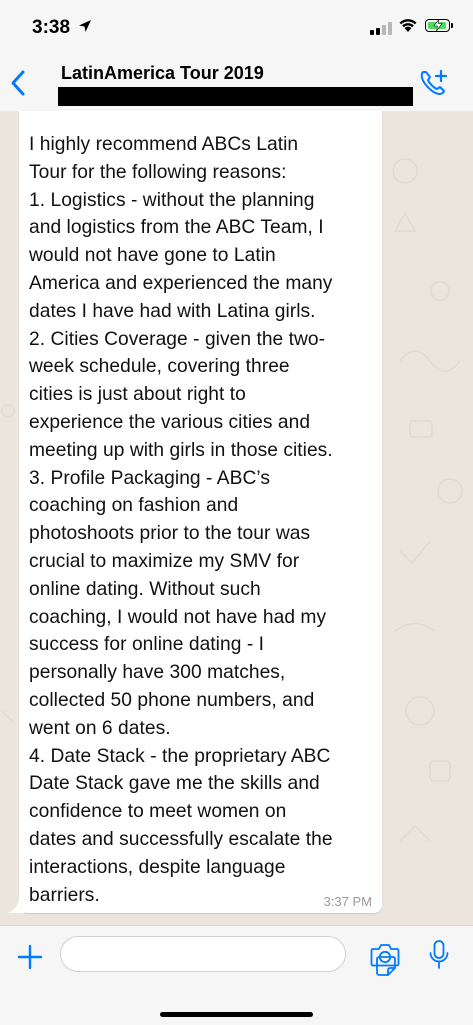 The height and width of the screenshot is (1025, 473). What do you see at coordinates (85, 26) in the screenshot?
I see `location-arrow-icon` at bounding box center [85, 26].